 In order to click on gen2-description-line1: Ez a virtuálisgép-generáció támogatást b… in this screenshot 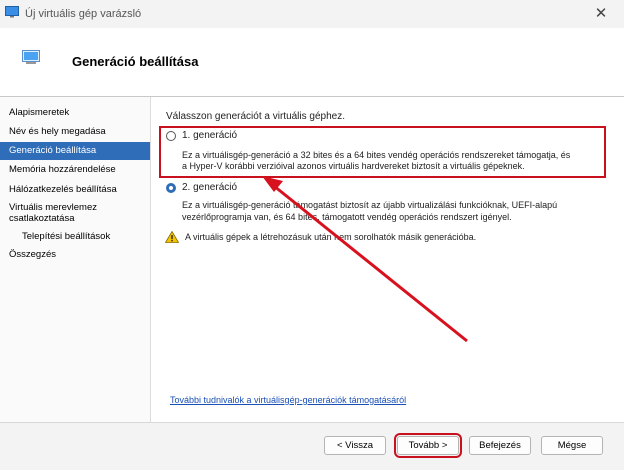, I will do `click(370, 205)`.